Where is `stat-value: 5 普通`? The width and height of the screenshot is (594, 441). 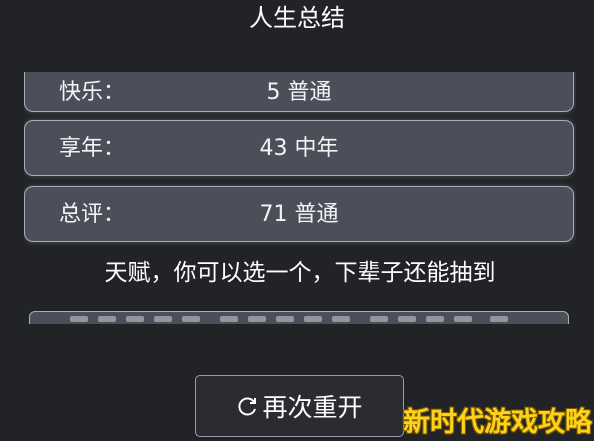 stat-value: 5 普通 is located at coordinates (299, 92).